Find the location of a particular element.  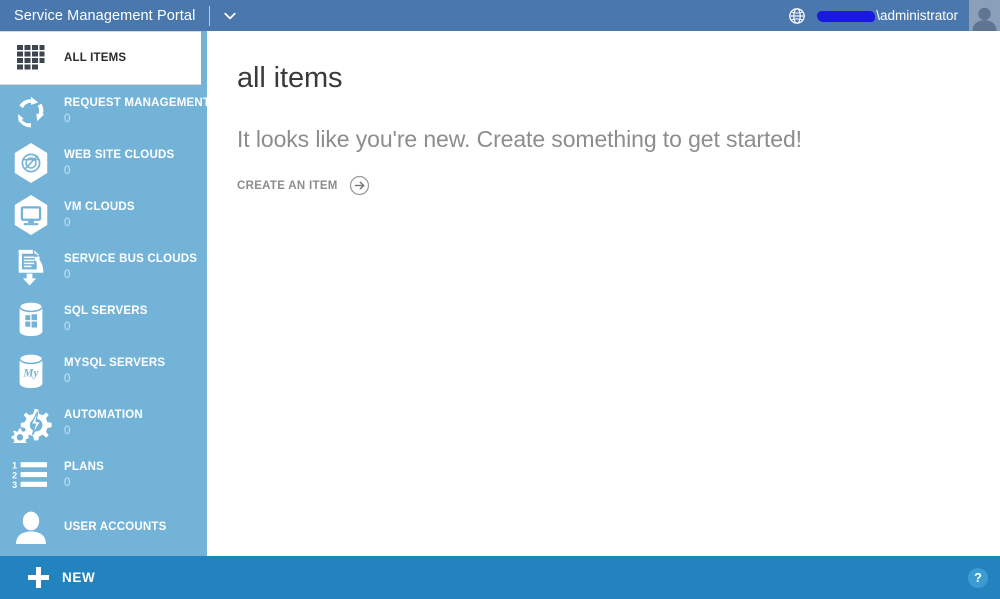

sidebar-item-service-bus-clouds: SERVICE BUS CLOUDS 0 is located at coordinates (103, 267).